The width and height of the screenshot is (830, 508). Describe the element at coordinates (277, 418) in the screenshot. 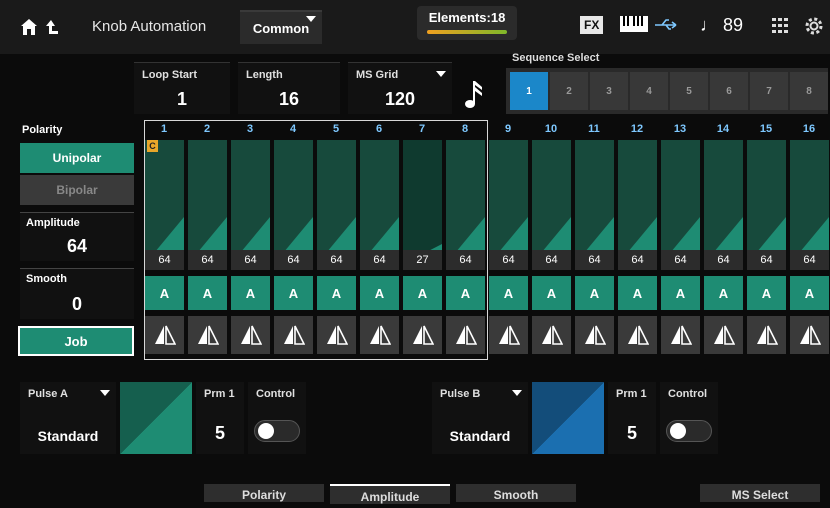

I see `pulse-a-control-field: Control` at that location.